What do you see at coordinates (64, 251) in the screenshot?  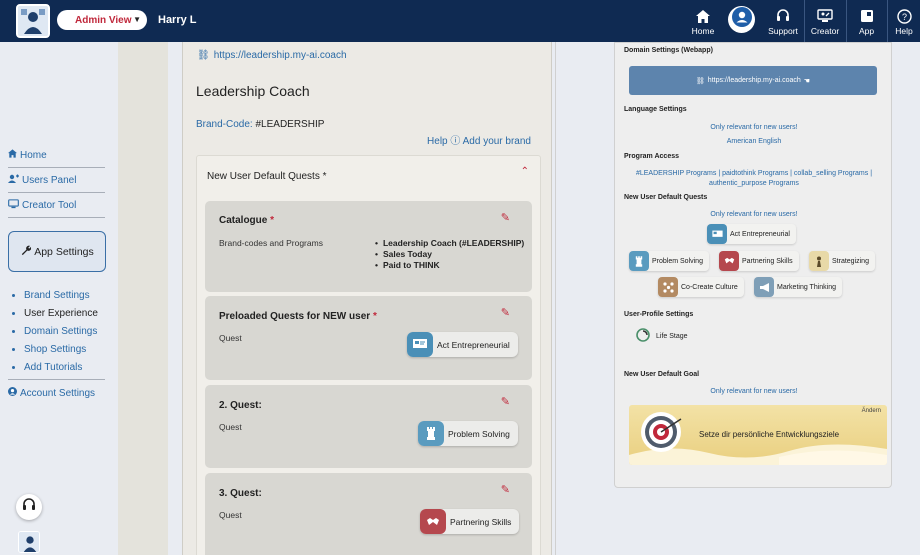 I see `app-settings-label: App Settings` at bounding box center [64, 251].